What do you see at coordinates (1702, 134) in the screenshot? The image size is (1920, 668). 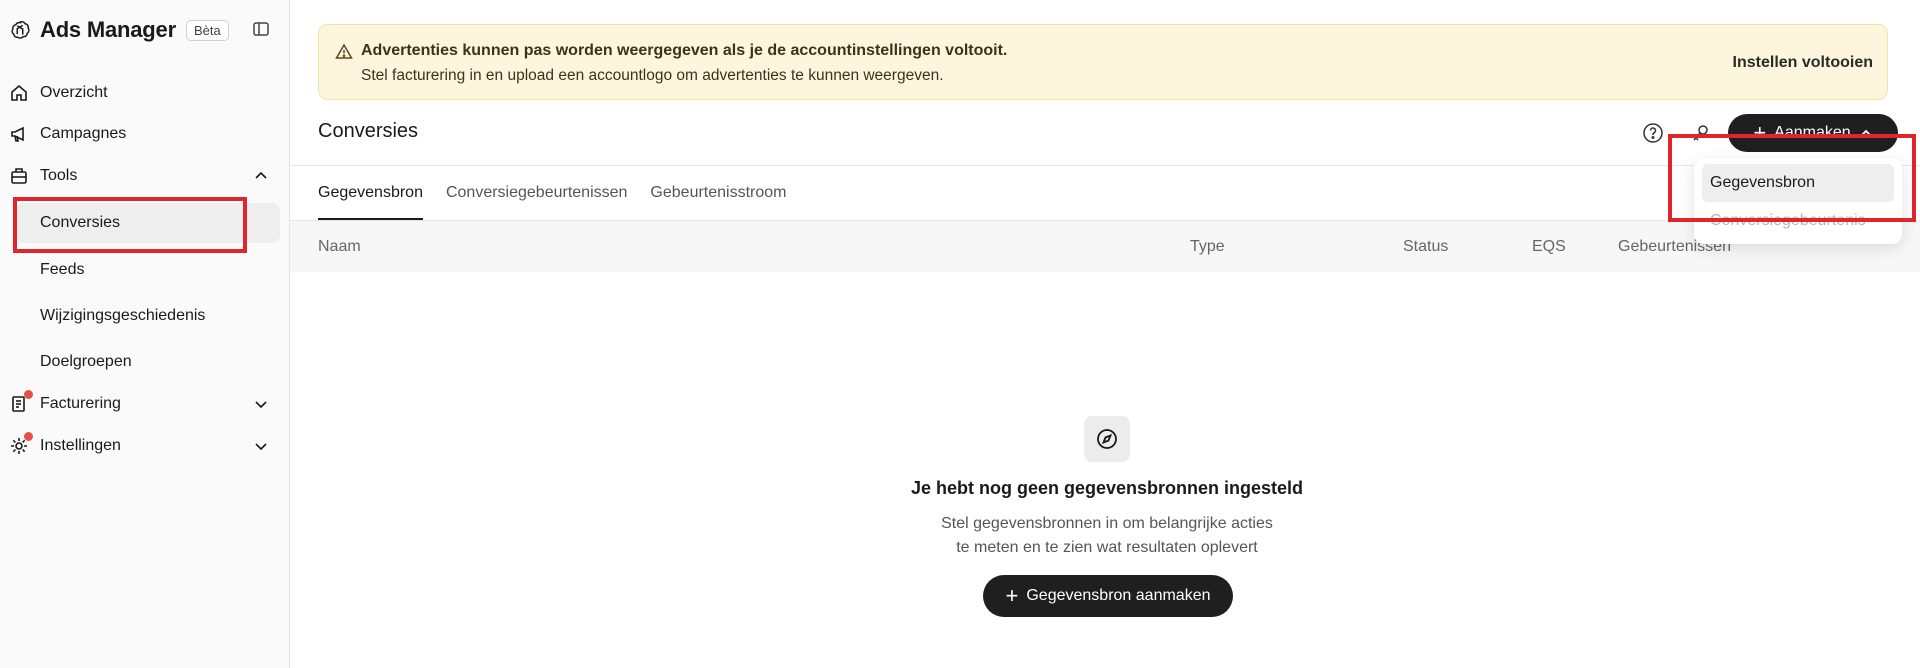 I see `key-icon` at bounding box center [1702, 134].